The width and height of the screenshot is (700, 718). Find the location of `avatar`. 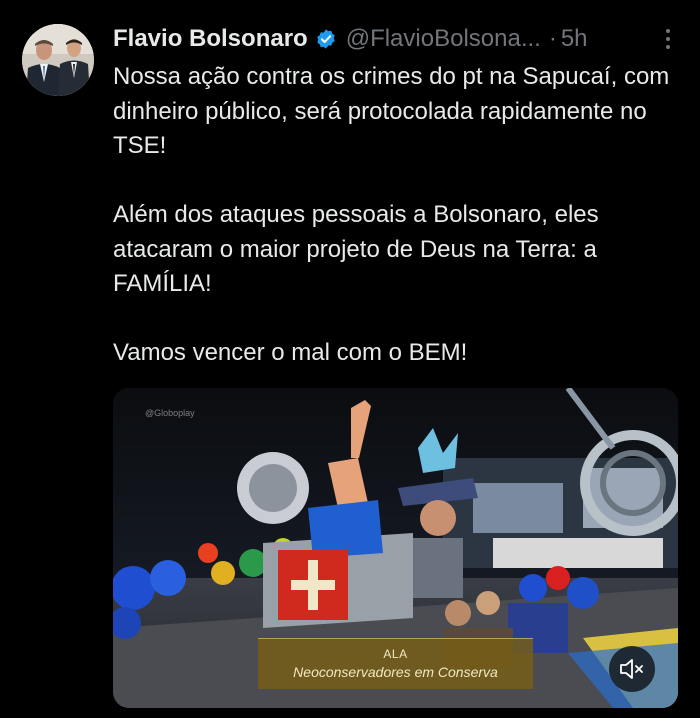

avatar is located at coordinates (58, 60).